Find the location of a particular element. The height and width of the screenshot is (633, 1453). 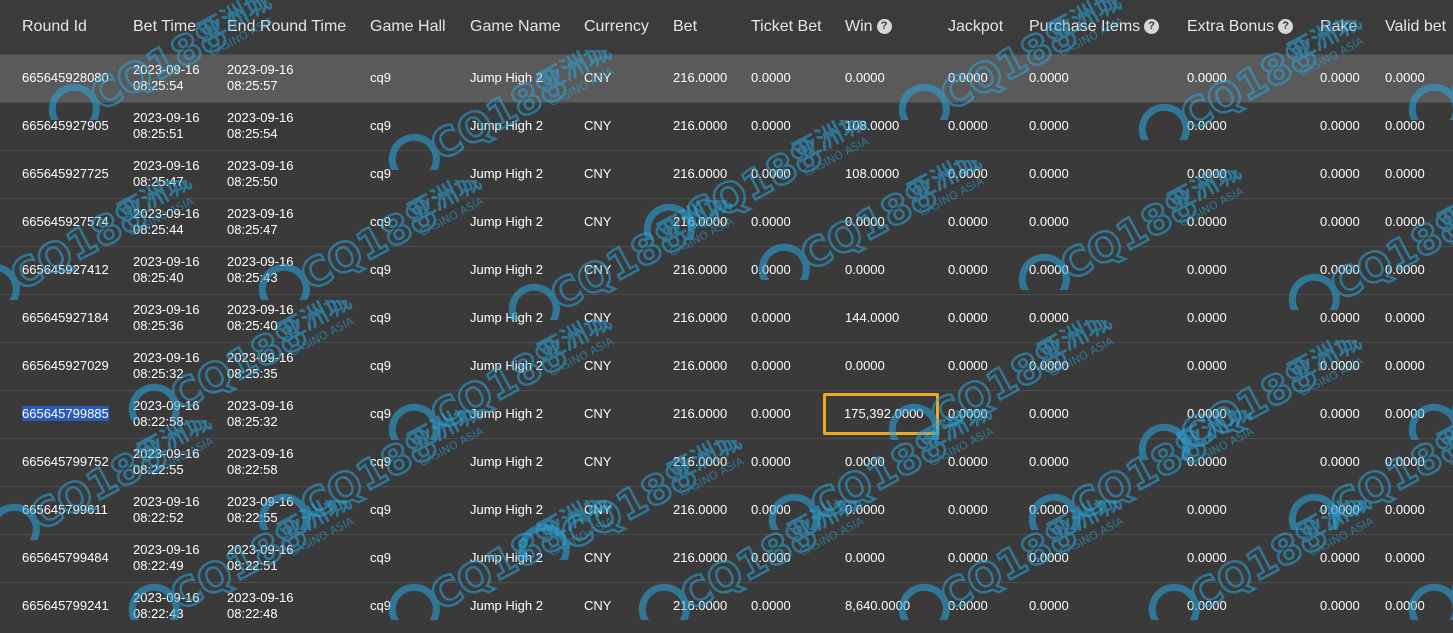

bet-time-cell: 2023-09-16 08:22:52 is located at coordinates (180, 510).